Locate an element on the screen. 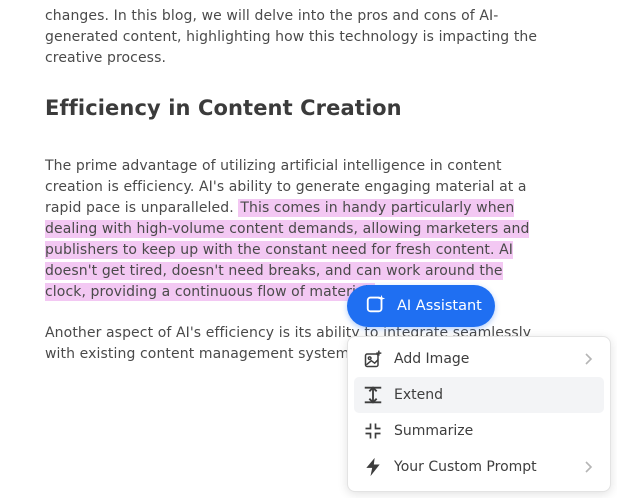 Image resolution: width=617 pixels, height=498 pixels. menu-item-extend: Extend is located at coordinates (479, 395).